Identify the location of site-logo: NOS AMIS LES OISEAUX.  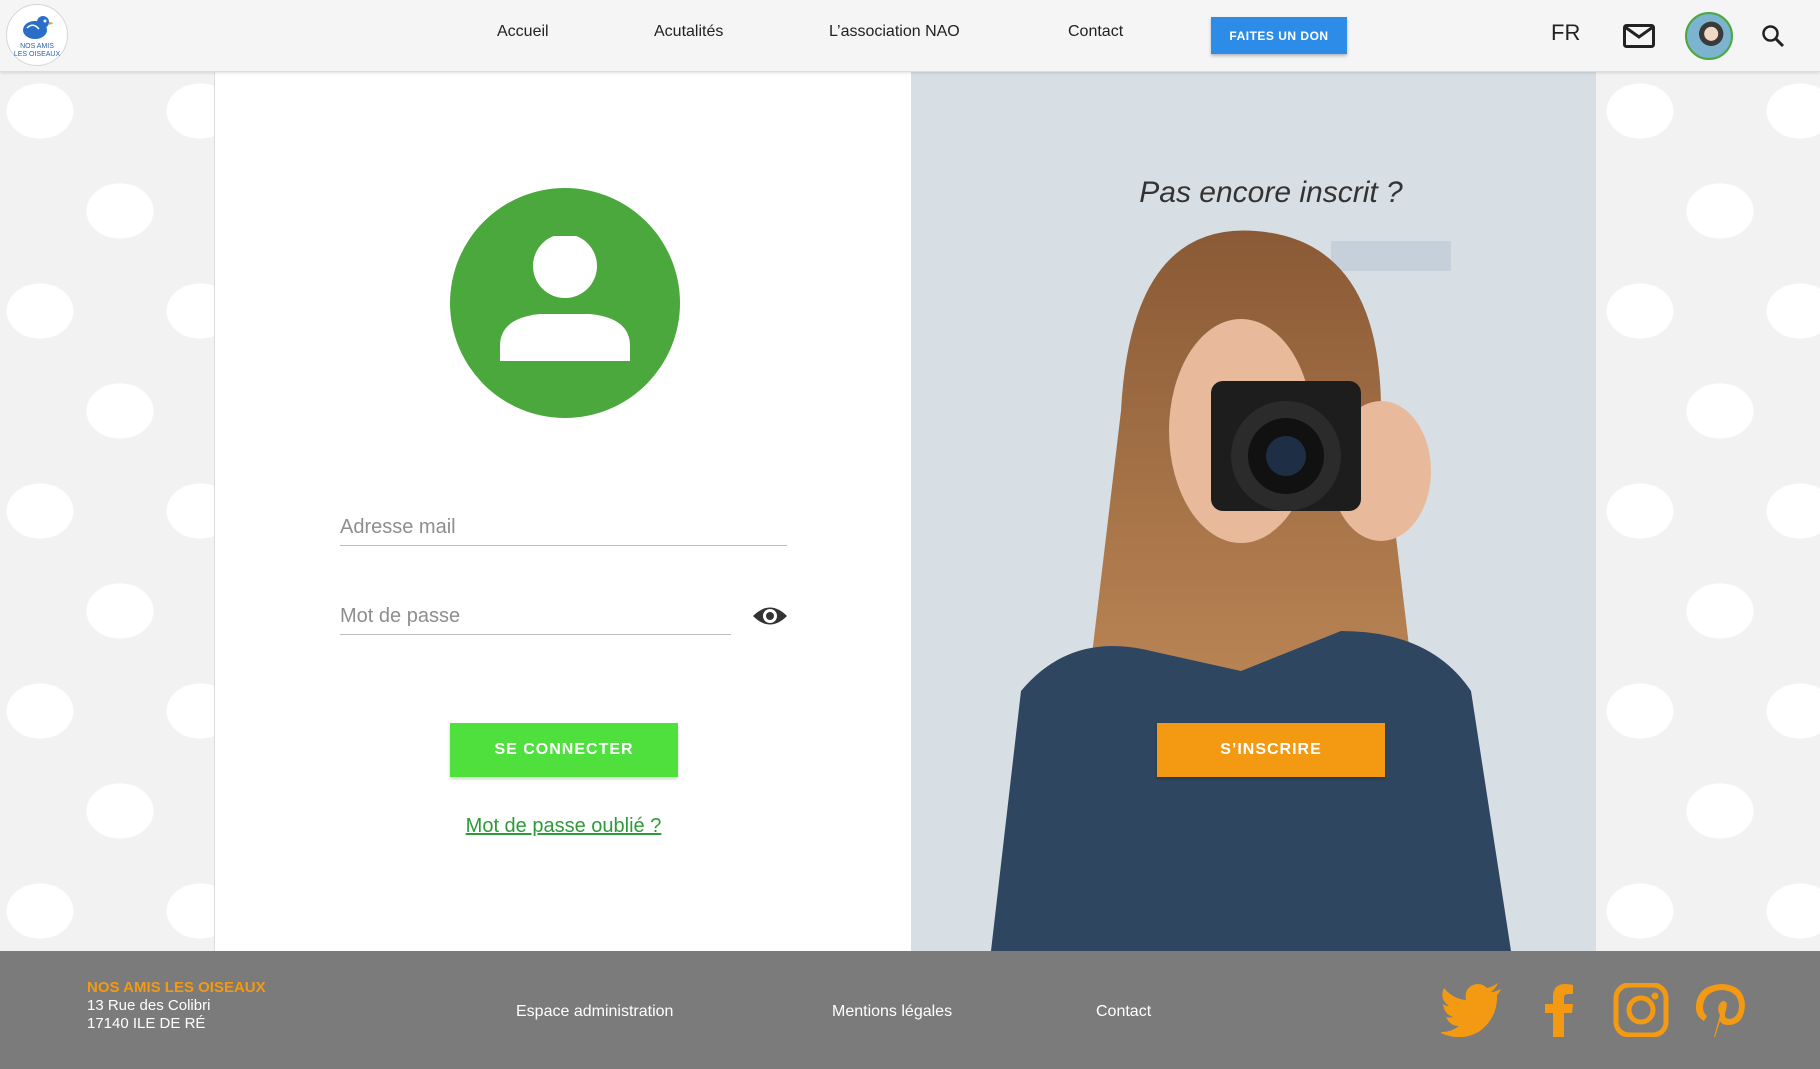
(37, 35).